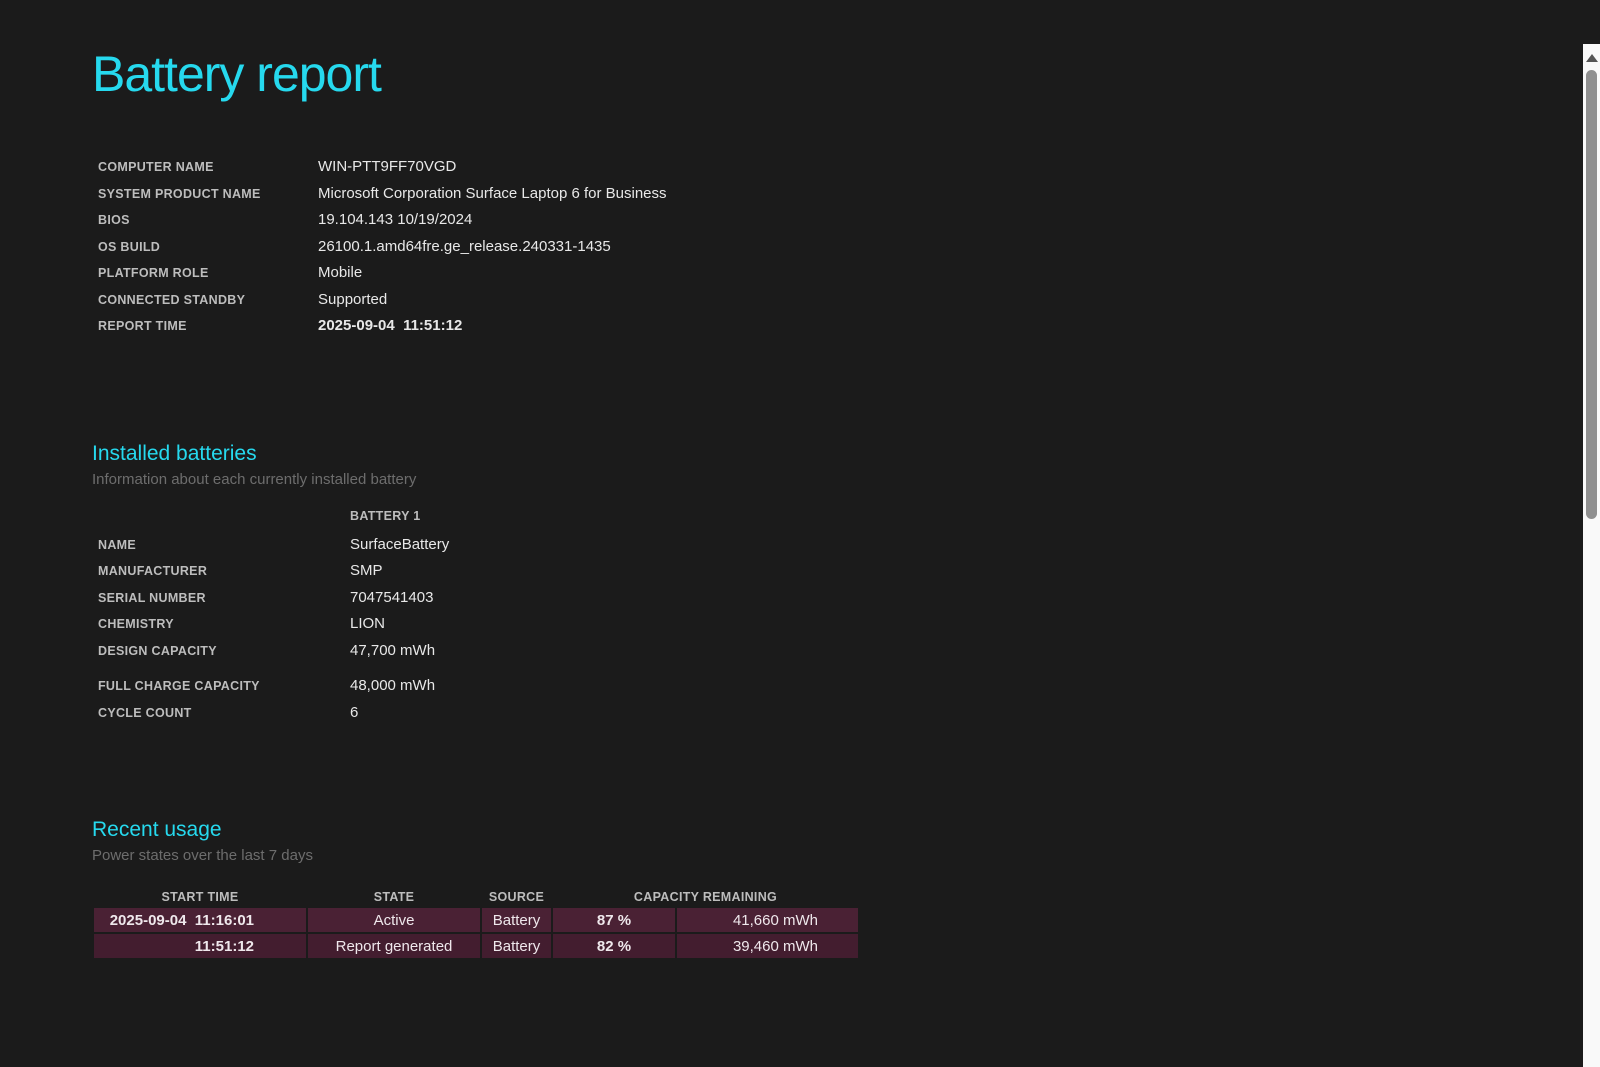  What do you see at coordinates (153, 273) in the screenshot?
I see `info-label: PLATFORM ROLE` at bounding box center [153, 273].